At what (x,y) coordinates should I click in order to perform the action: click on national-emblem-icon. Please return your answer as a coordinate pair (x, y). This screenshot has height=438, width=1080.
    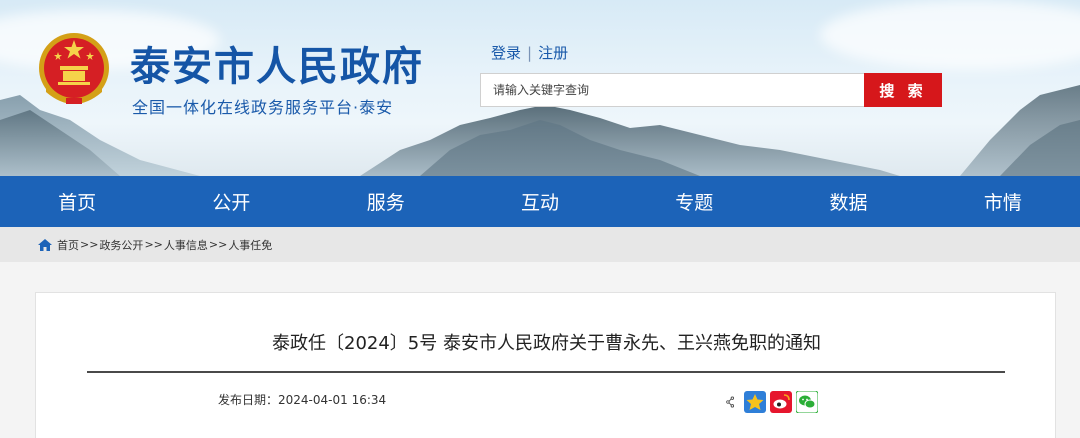
    Looking at the image, I should click on (74, 68).